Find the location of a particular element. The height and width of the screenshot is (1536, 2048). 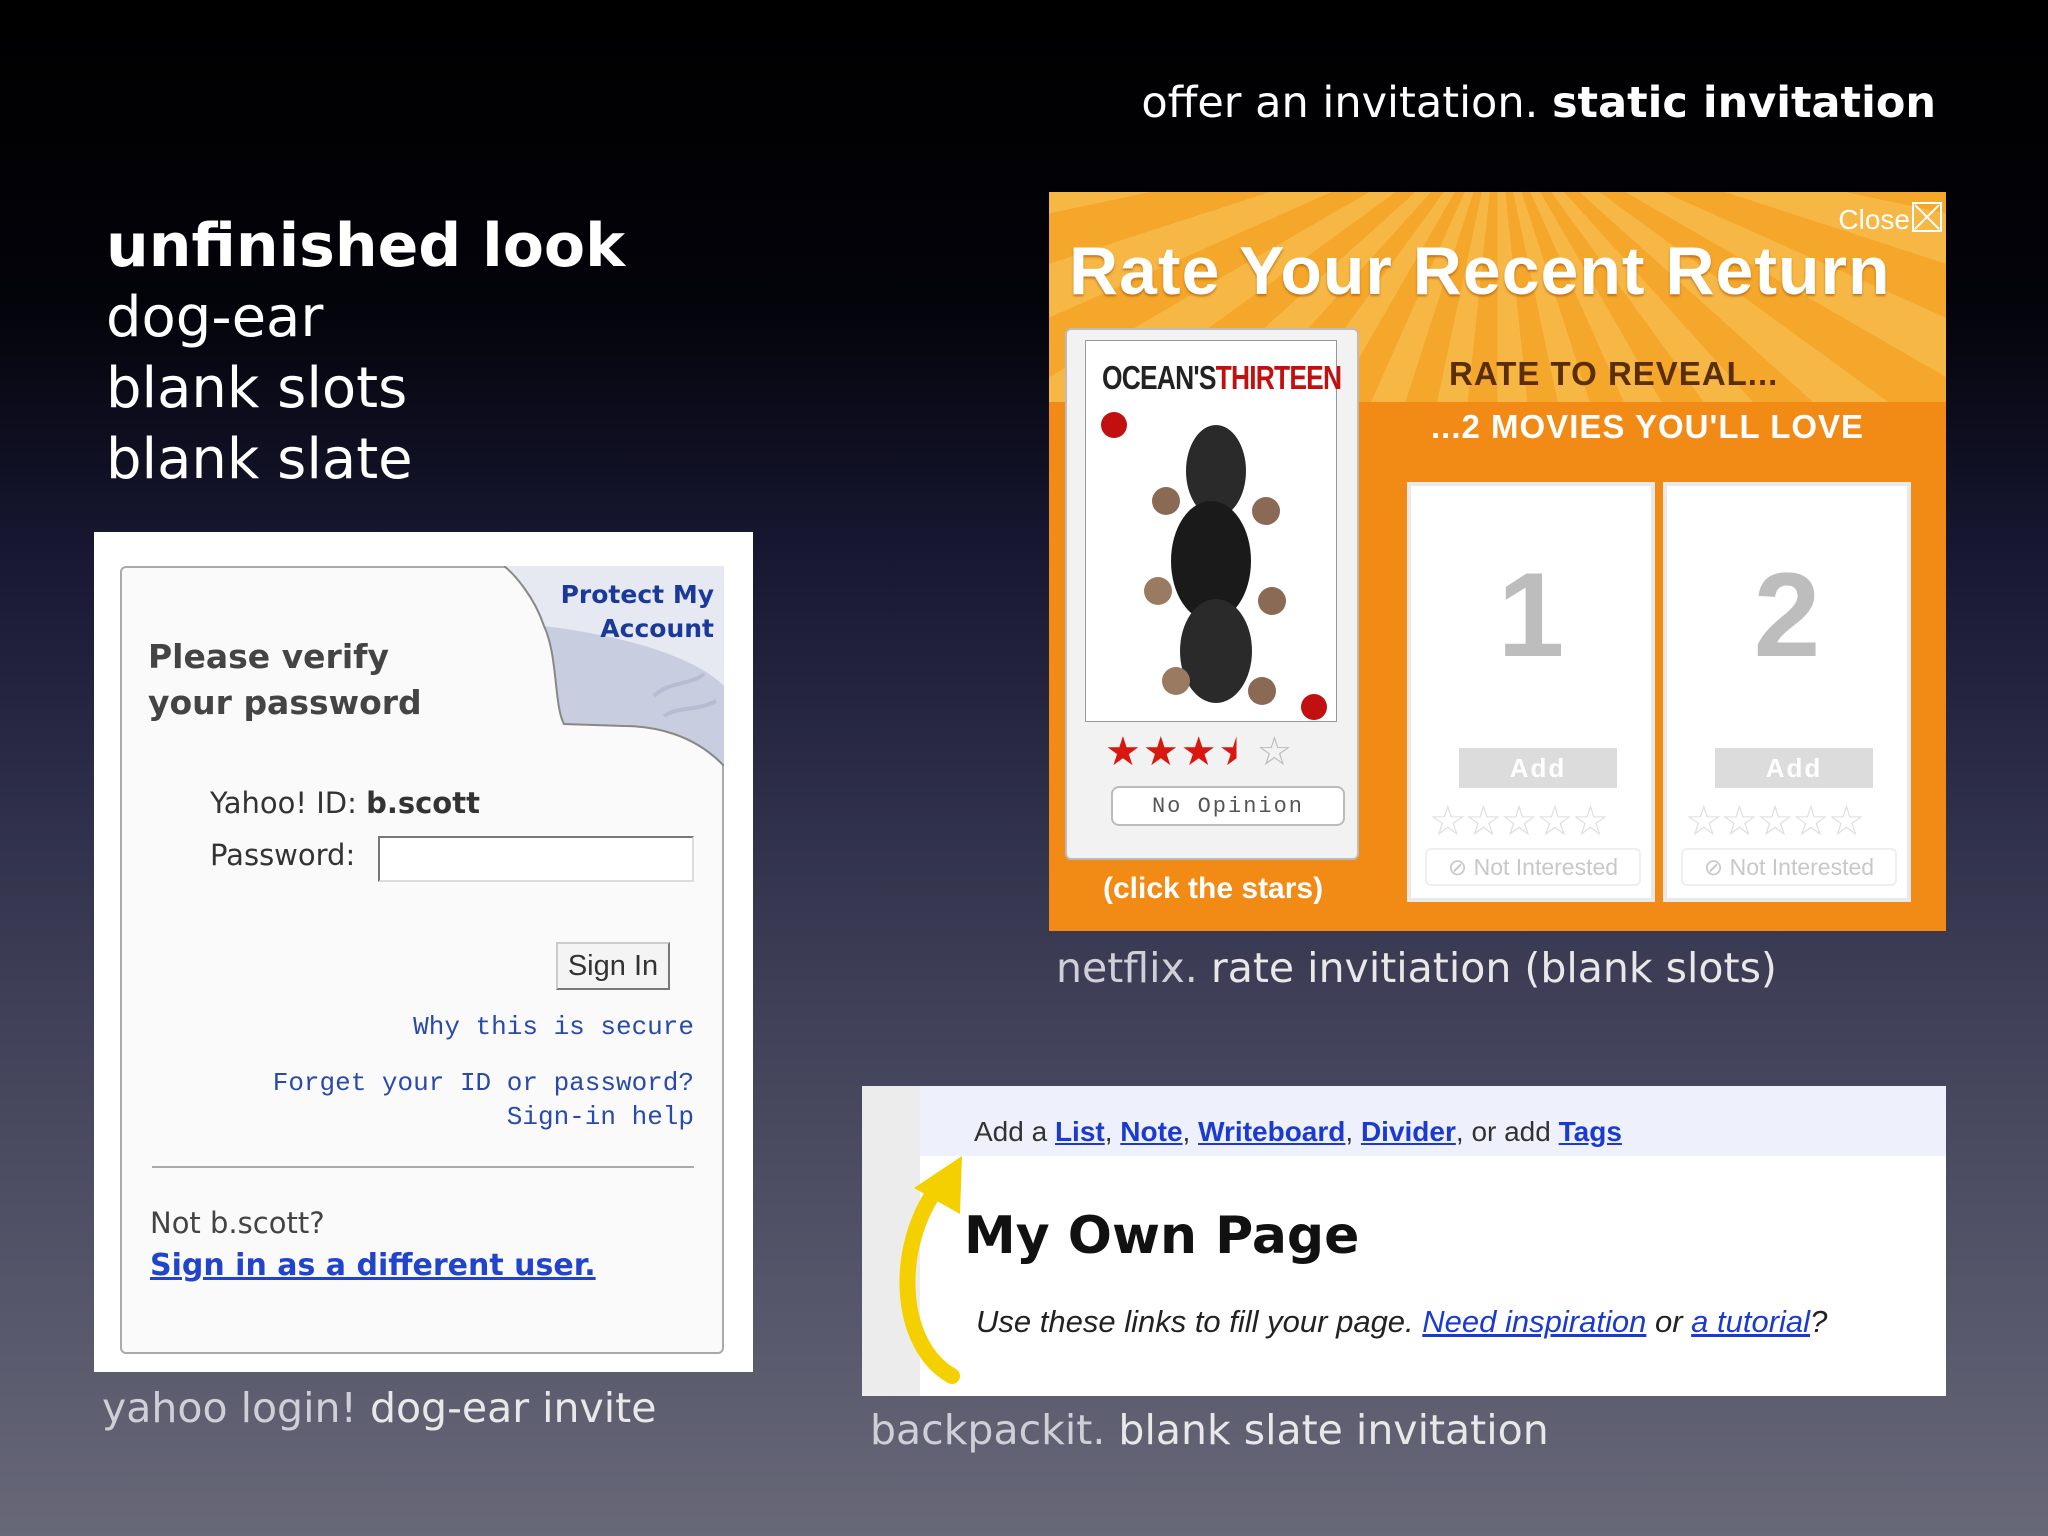

protect-account-link: Protect My Account is located at coordinates (637, 612).